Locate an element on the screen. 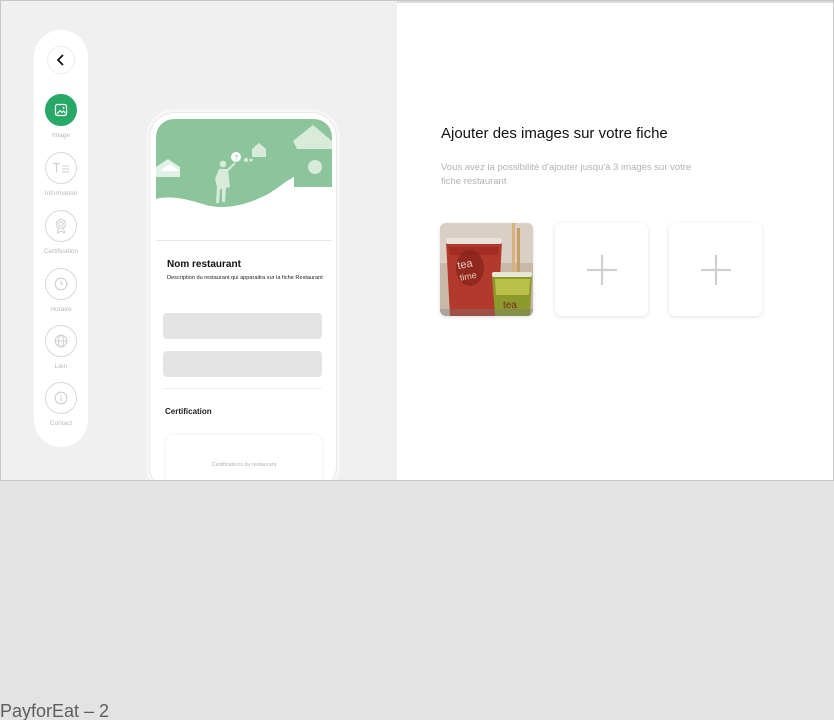 This screenshot has height=720, width=834. photo-thumbnail: tea time tea is located at coordinates (486, 269).